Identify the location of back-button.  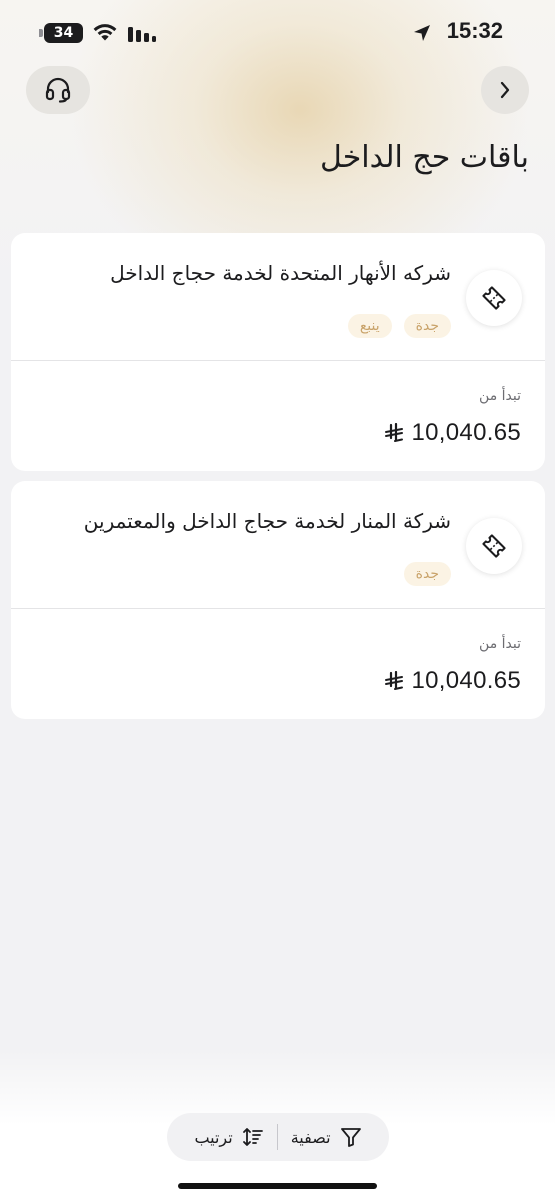
(505, 90).